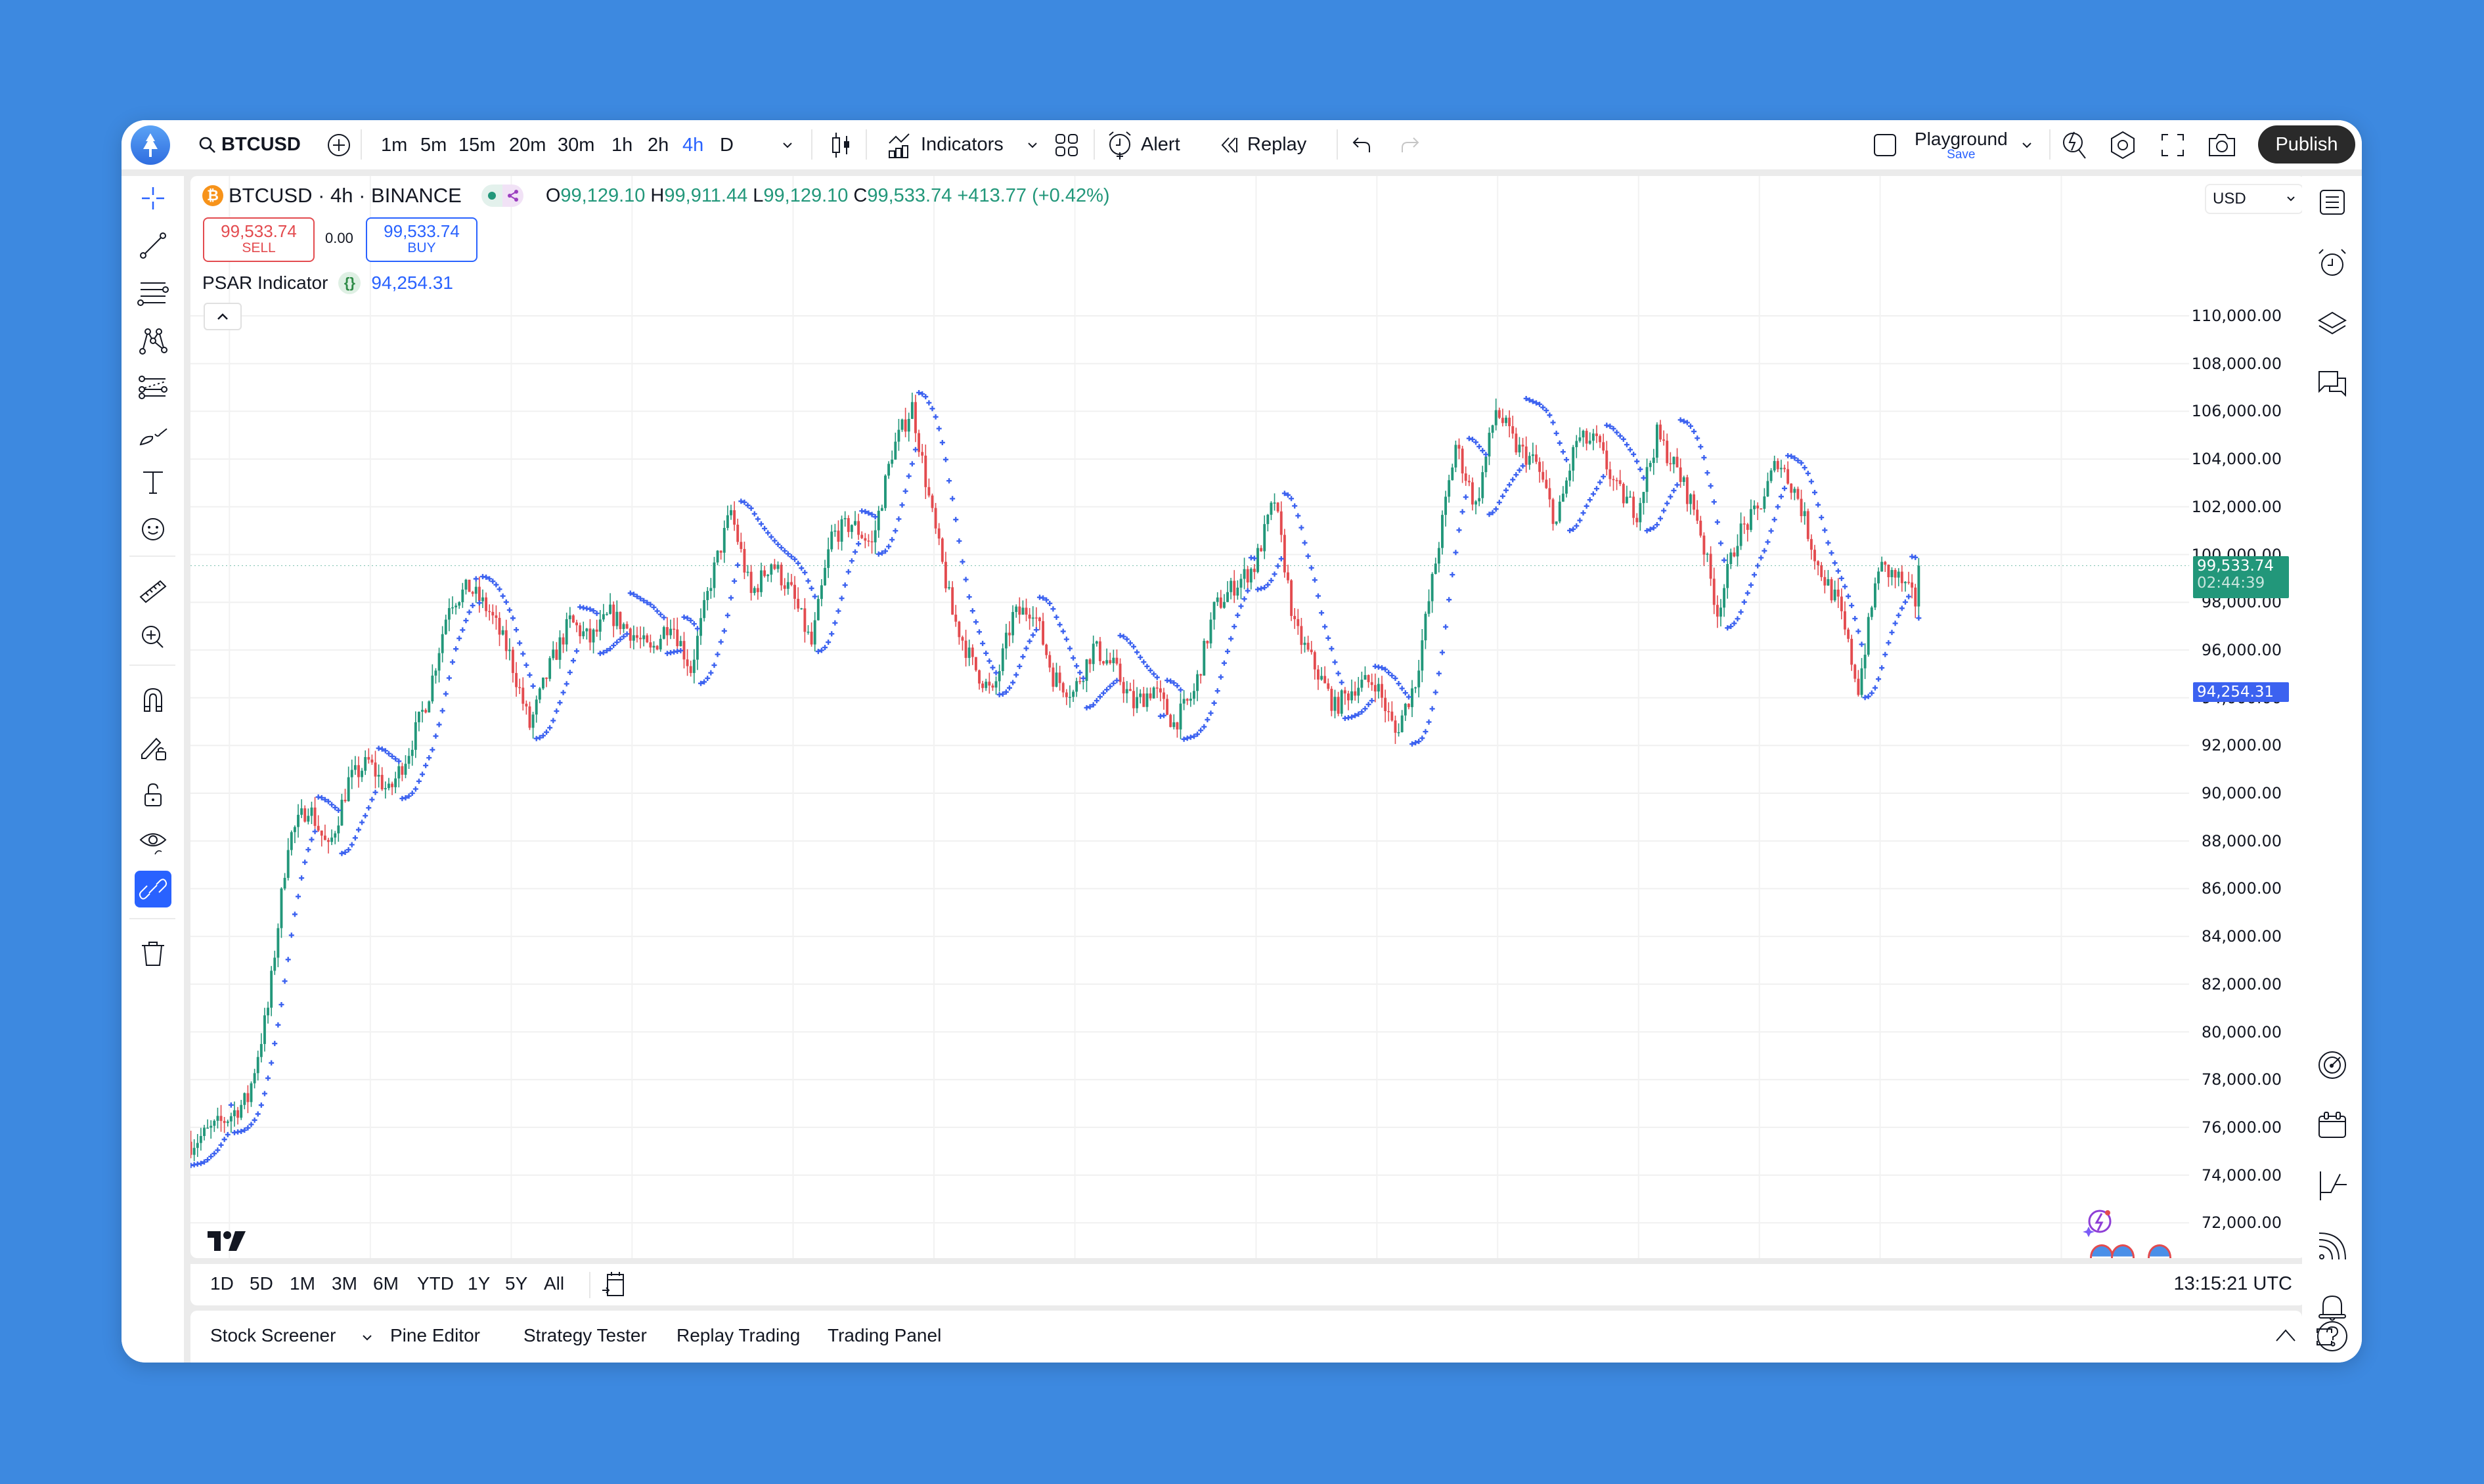 This screenshot has height=1484, width=2484. I want to click on replay-button: Replay, so click(1263, 144).